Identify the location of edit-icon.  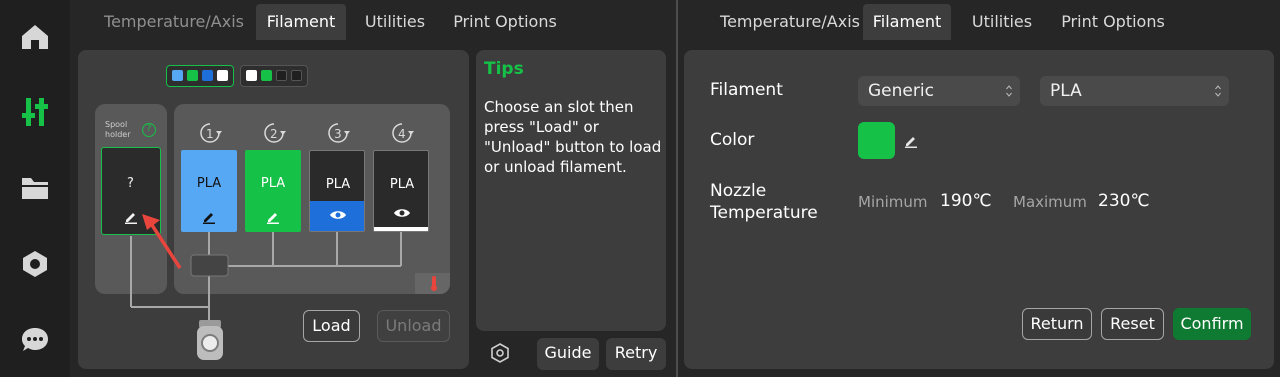
(911, 141).